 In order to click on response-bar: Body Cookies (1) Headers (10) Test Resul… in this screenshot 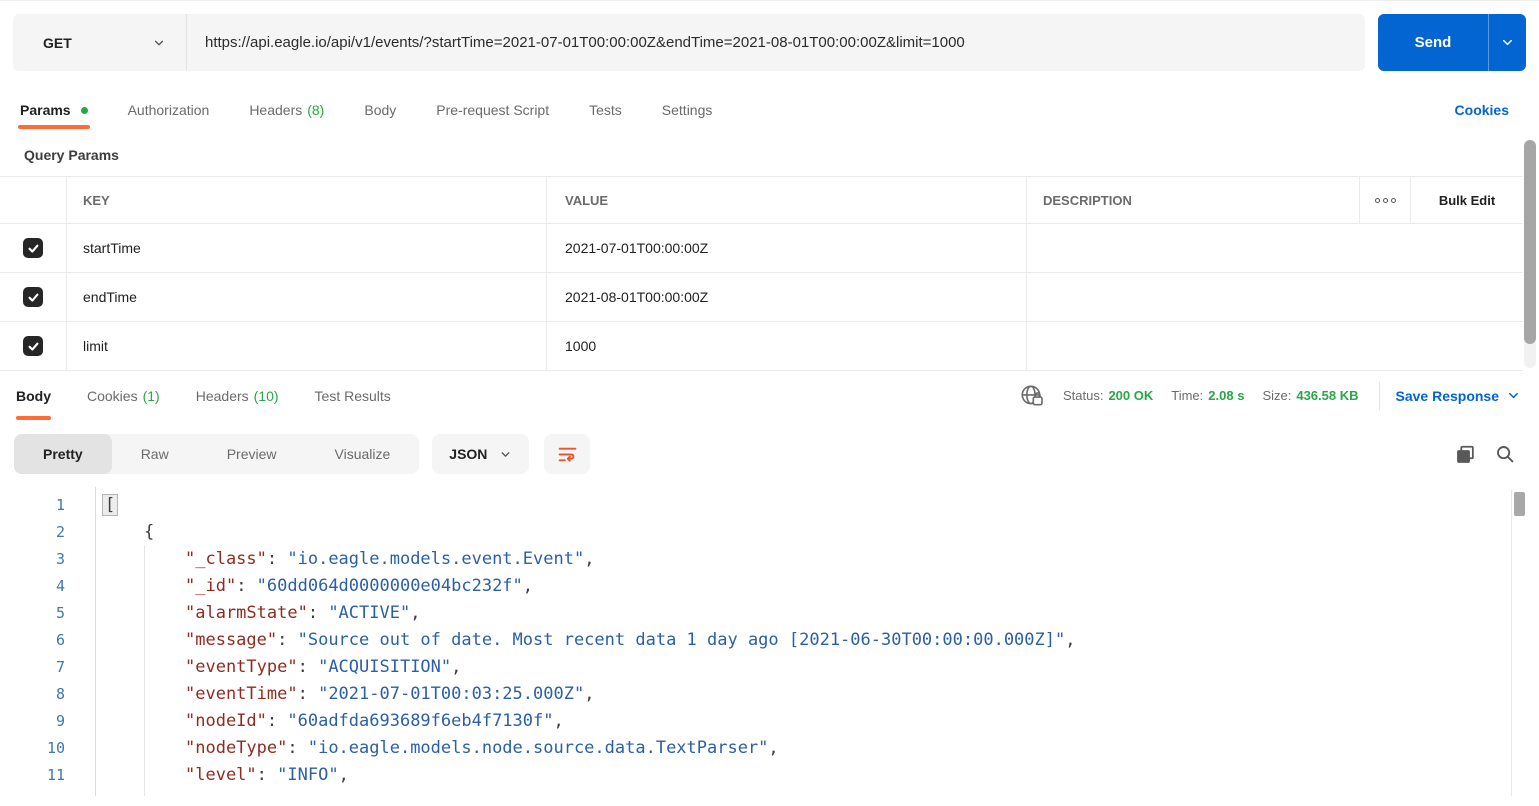, I will do `click(769, 395)`.